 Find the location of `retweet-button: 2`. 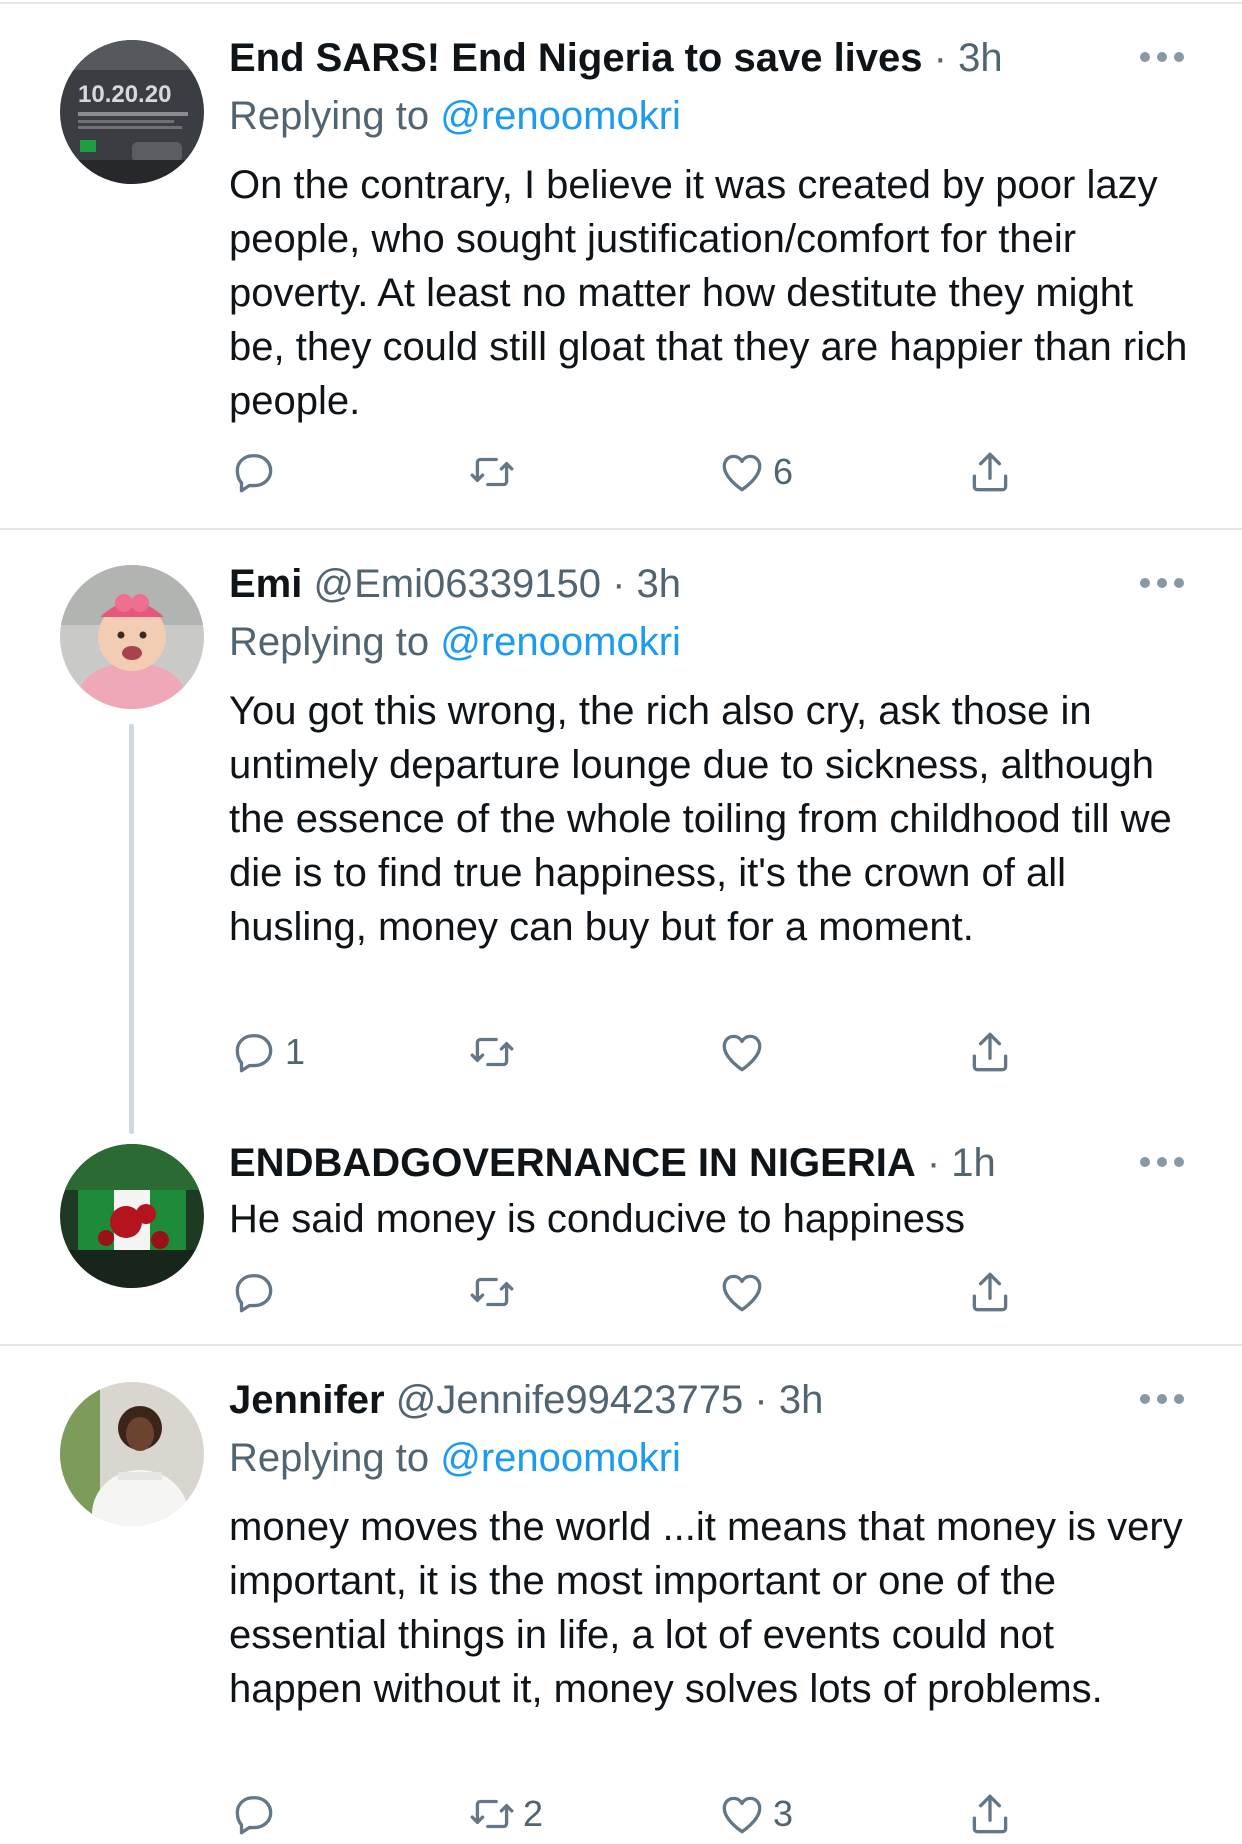

retweet-button: 2 is located at coordinates (505, 1814).